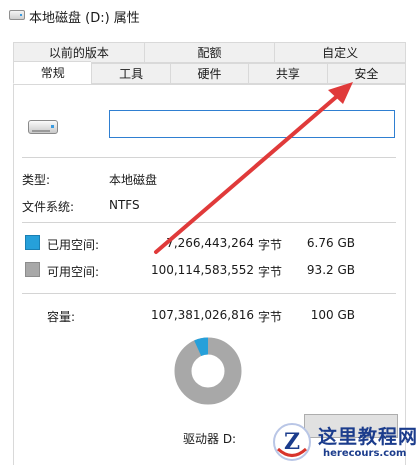  Describe the element at coordinates (43, 127) in the screenshot. I see `hard-drive-icon` at that location.